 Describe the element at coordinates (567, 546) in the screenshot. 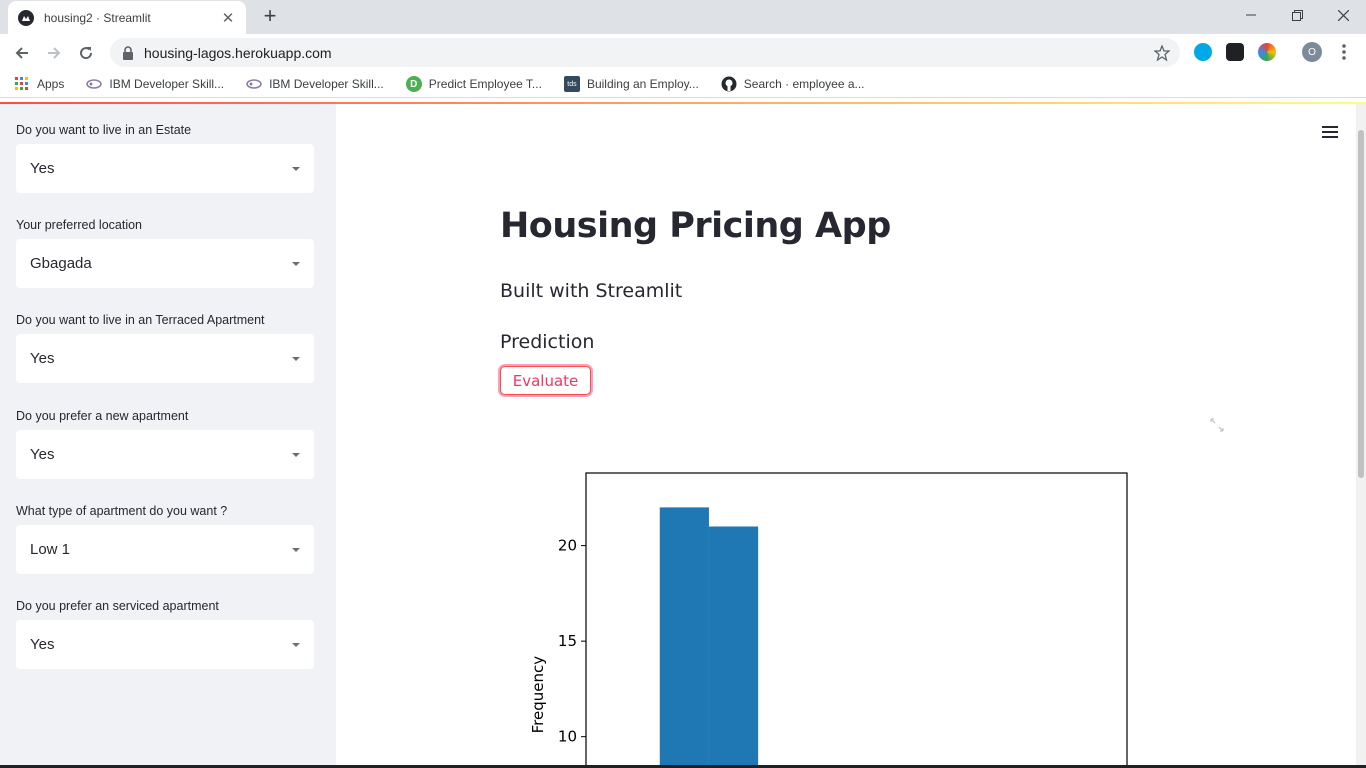

I see `y-tick-label: 20` at that location.